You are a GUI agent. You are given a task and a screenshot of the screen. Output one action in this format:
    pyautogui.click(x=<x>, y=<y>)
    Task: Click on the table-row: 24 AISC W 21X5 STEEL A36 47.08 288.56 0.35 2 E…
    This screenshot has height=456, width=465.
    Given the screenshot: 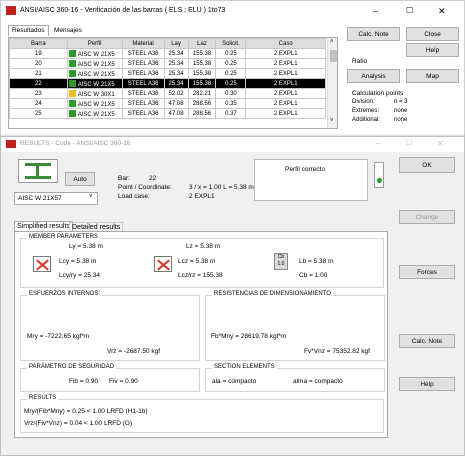 What is the action you would take?
    pyautogui.click(x=167, y=103)
    